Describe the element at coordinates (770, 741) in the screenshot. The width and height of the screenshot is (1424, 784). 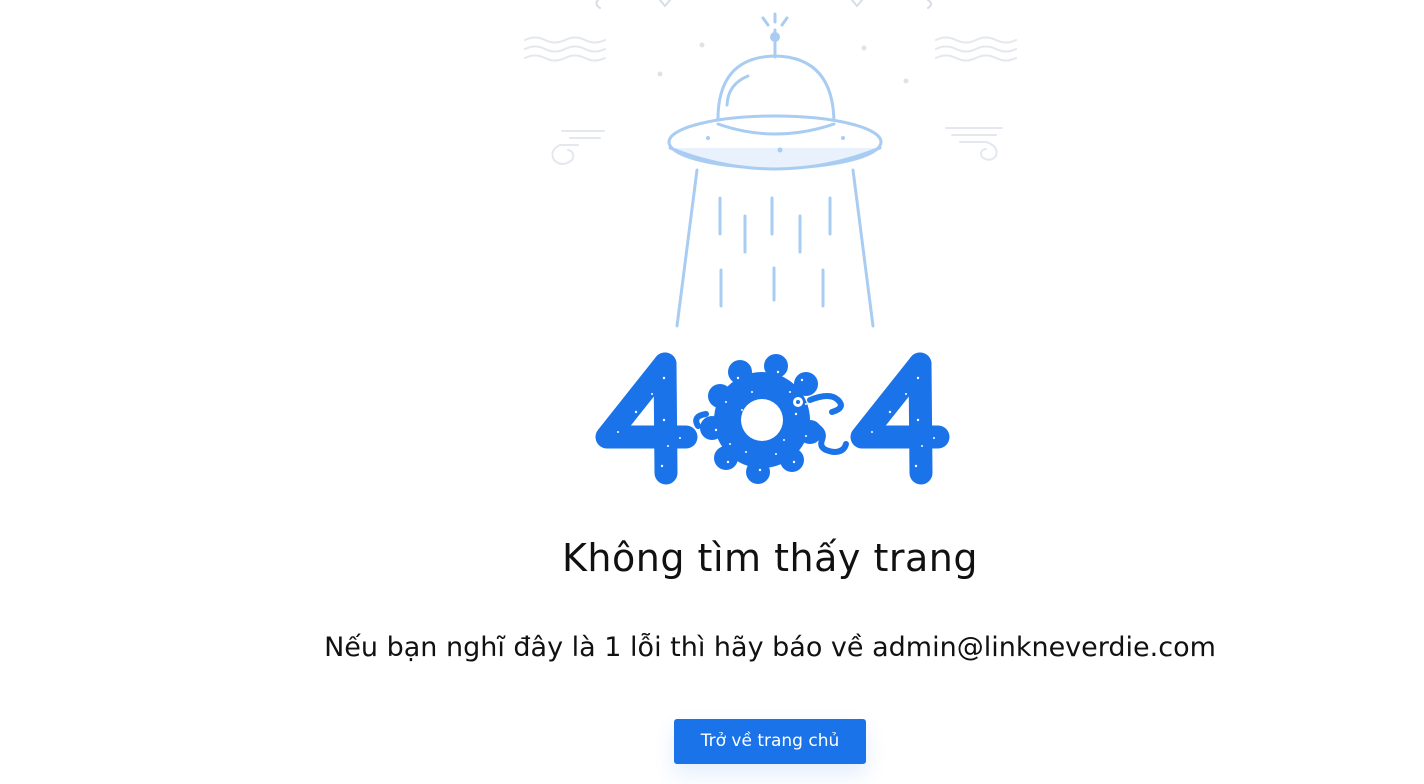
I see `back-to-home-button: Trở về trang chủ` at that location.